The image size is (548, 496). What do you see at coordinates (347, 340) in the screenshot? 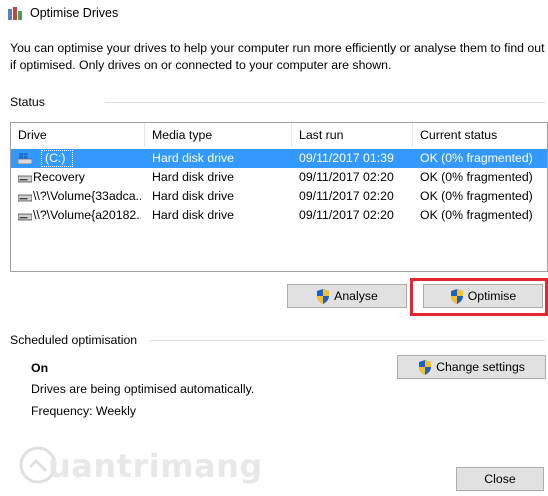
I see `scheduled-divider` at bounding box center [347, 340].